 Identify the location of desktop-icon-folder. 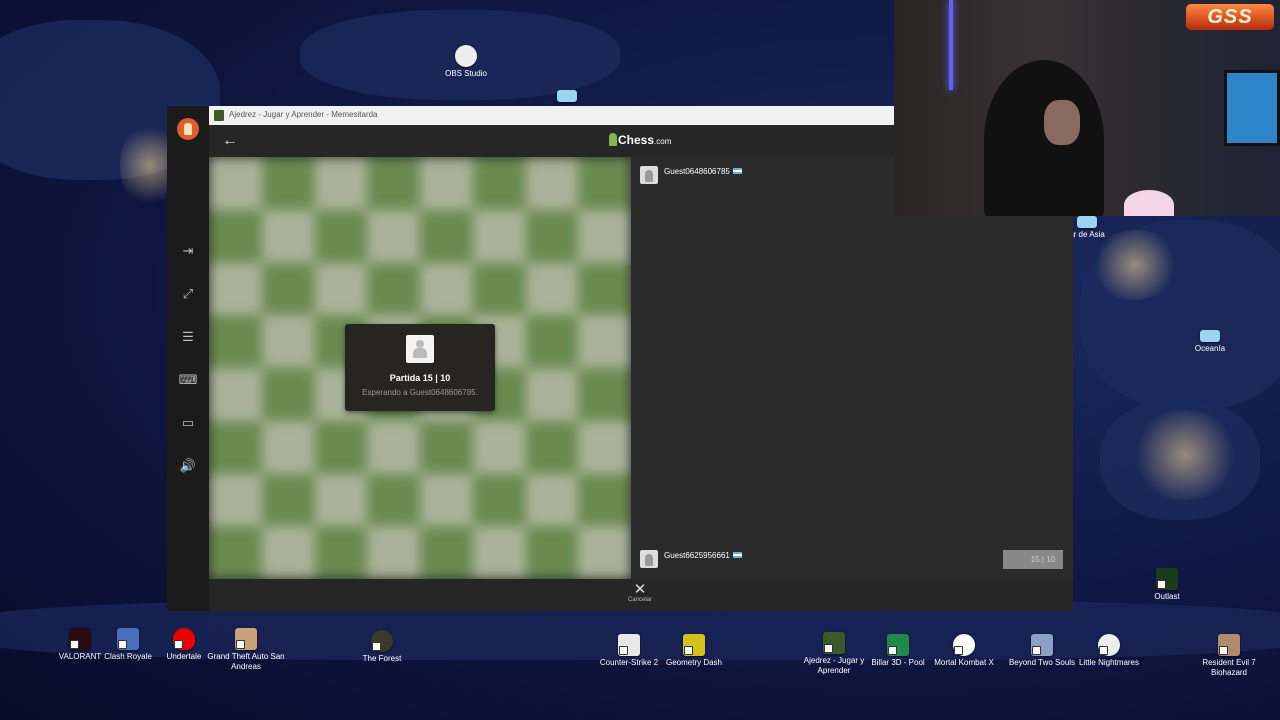
(567, 97).